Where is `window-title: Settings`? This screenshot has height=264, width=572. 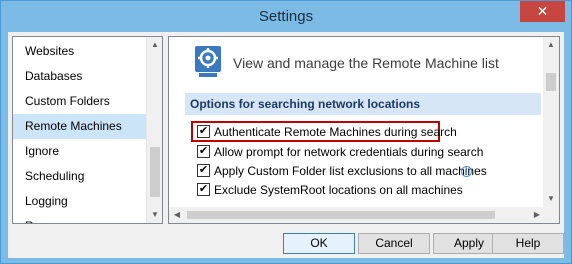
window-title: Settings is located at coordinates (286, 16).